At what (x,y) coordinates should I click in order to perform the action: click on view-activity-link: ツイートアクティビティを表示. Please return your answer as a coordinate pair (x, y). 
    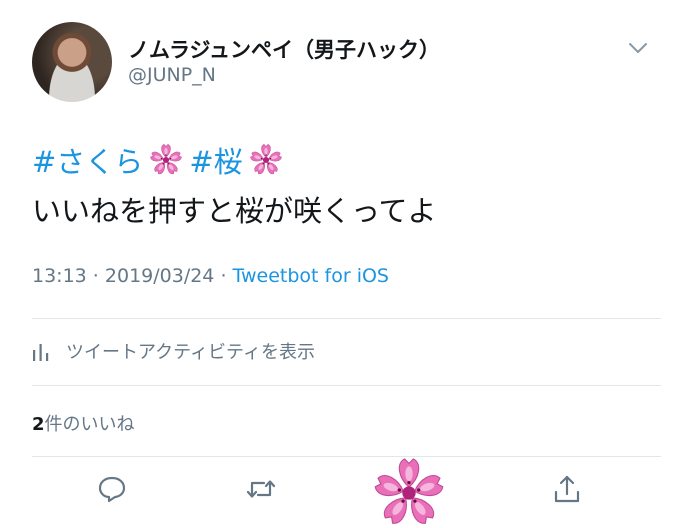
    Looking at the image, I should click on (173, 351).